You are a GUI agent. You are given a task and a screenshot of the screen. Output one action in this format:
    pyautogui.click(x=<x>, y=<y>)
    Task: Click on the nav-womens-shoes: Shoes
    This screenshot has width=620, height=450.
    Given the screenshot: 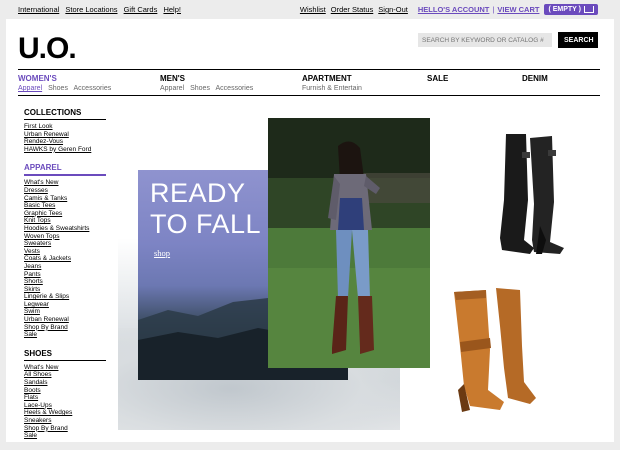 What is the action you would take?
    pyautogui.click(x=58, y=88)
    